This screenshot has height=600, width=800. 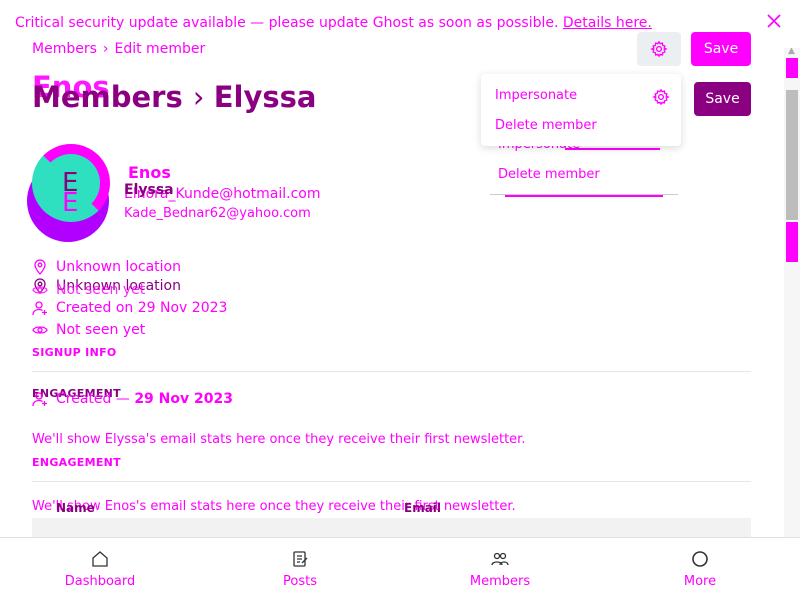 I want to click on column-header-name: Name, so click(x=75, y=508).